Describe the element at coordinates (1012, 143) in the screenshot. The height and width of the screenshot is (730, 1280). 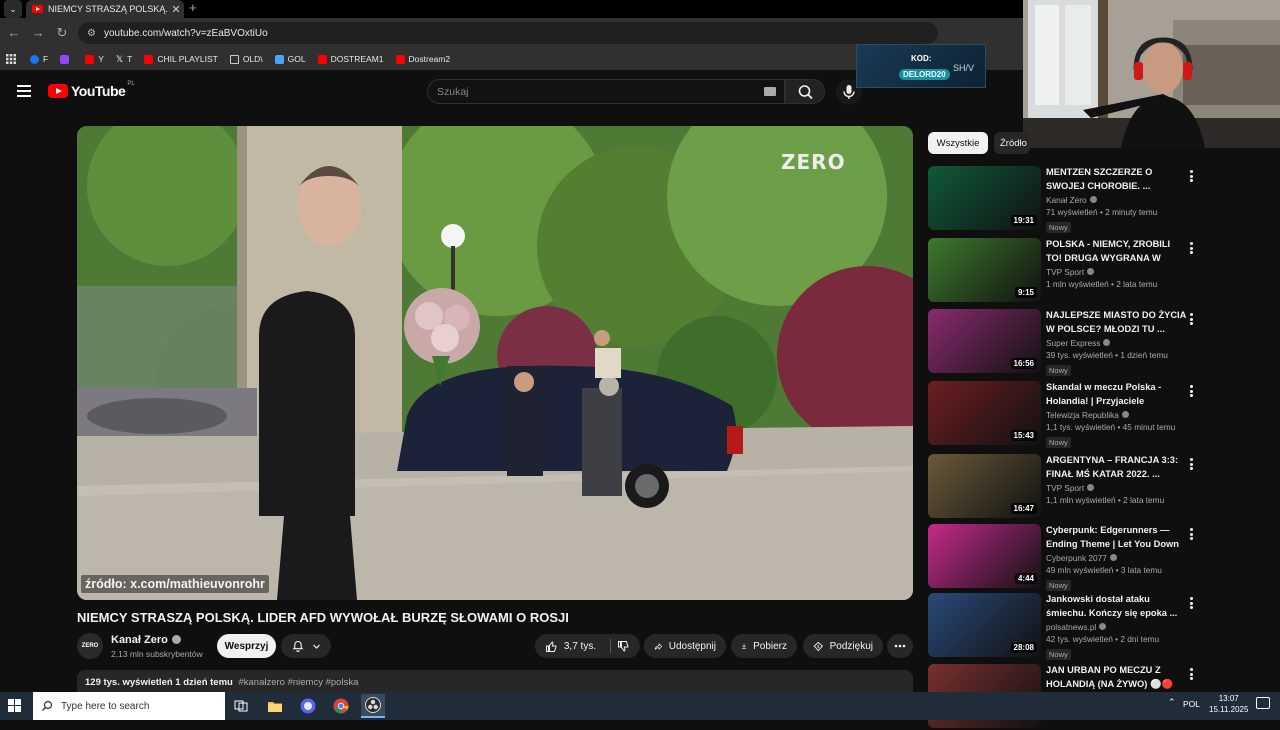
I see `chip-source: Źródło` at that location.